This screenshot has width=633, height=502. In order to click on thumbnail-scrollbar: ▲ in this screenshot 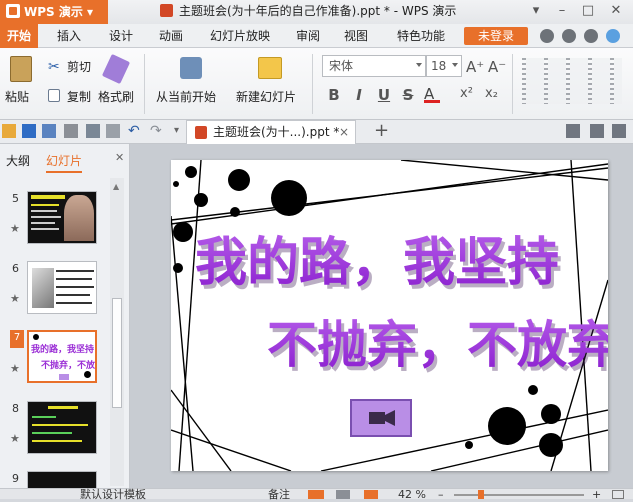, I will do `click(117, 332)`.